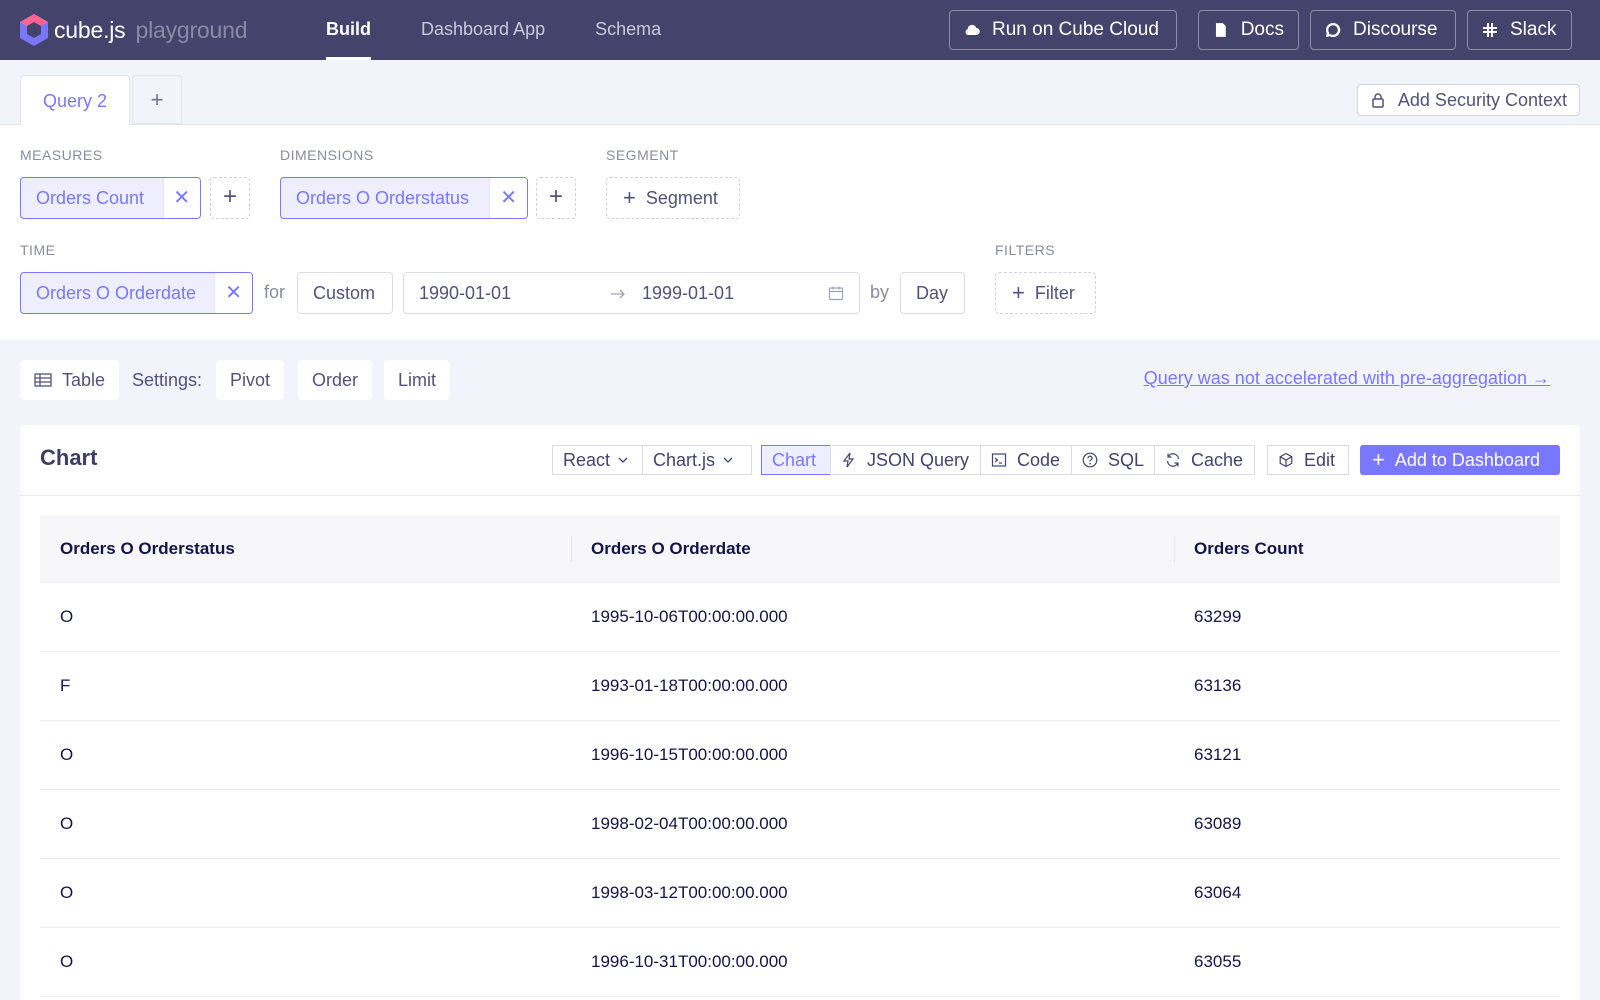 This screenshot has width=1600, height=1000. Describe the element at coordinates (1482, 99) in the screenshot. I see `add-security-context-label: Add Security Context` at that location.